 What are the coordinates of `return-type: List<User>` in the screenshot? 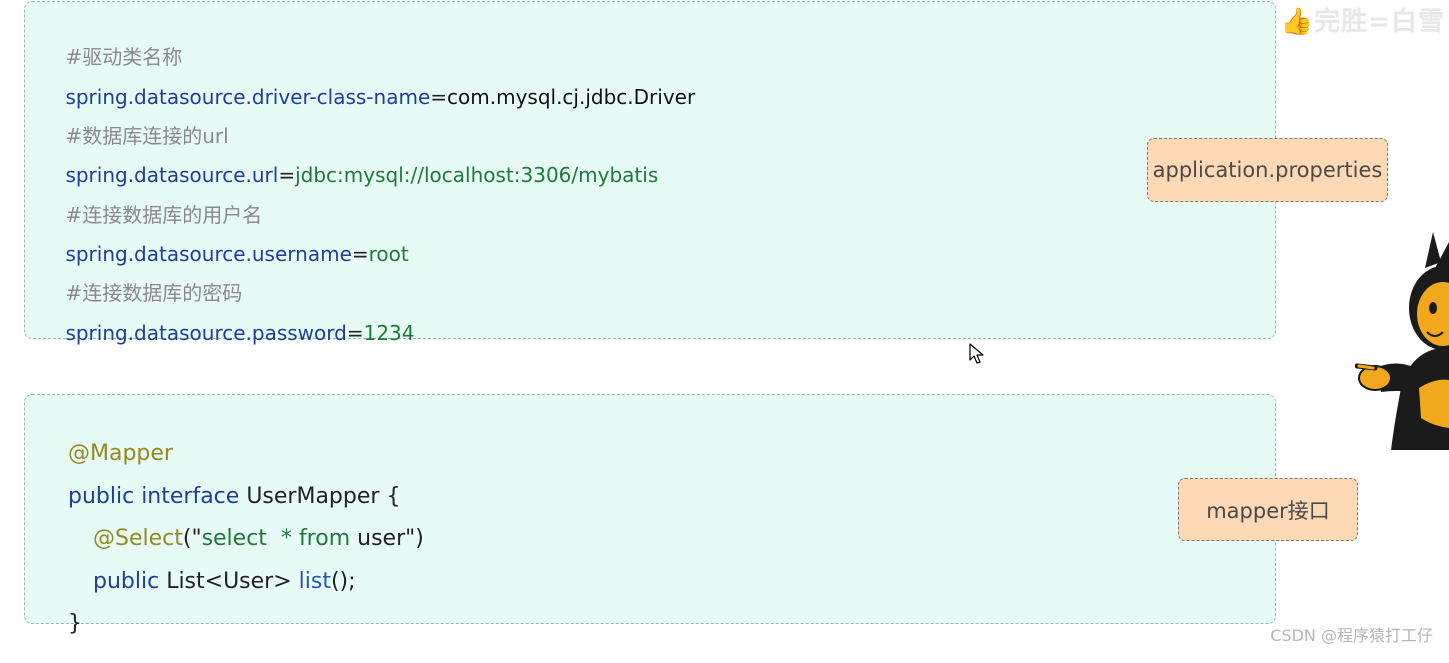 It's located at (229, 581).